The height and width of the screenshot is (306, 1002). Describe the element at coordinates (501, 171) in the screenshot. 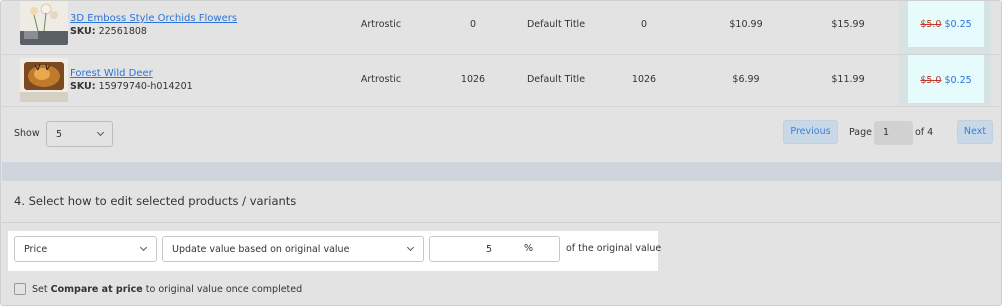

I see `section-divider` at that location.